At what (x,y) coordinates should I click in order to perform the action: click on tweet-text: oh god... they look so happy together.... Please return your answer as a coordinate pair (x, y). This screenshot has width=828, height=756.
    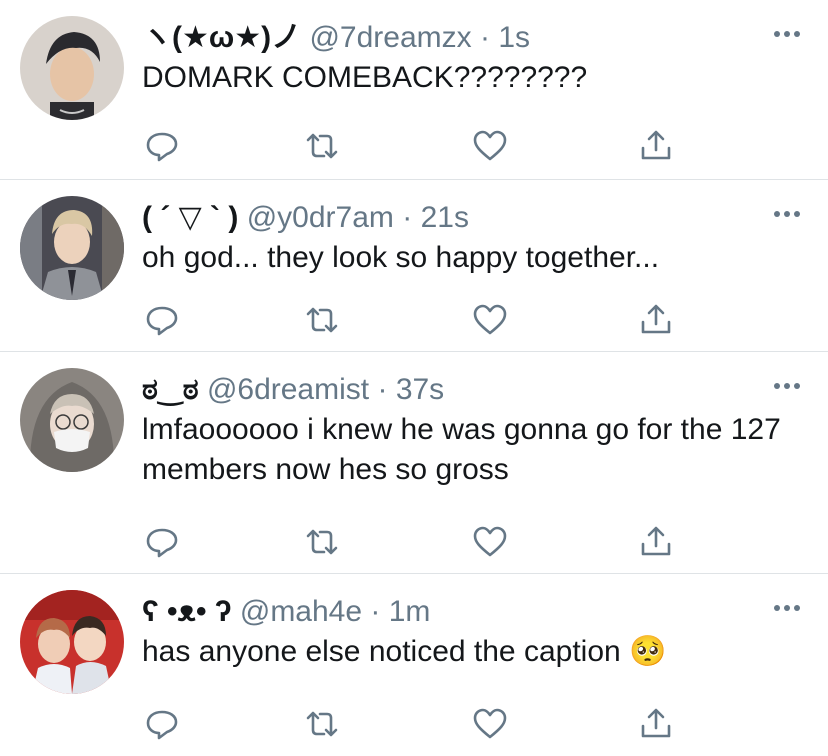
    Looking at the image, I should click on (401, 257).